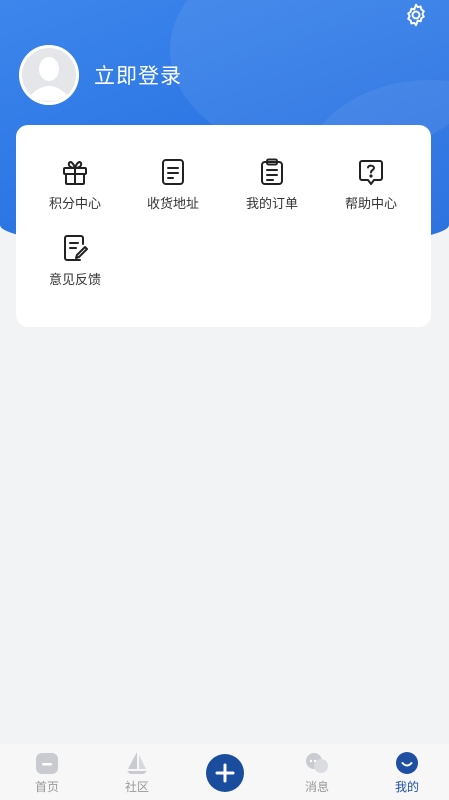 The image size is (449, 800). Describe the element at coordinates (406, 787) in the screenshot. I see `tab-label: 我的` at that location.